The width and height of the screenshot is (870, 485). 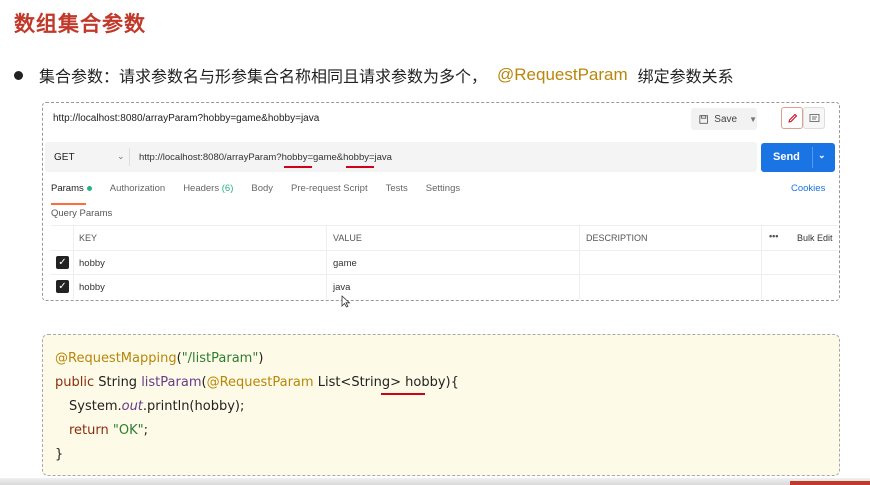 What do you see at coordinates (345, 263) in the screenshot?
I see `param-value: game` at bounding box center [345, 263].